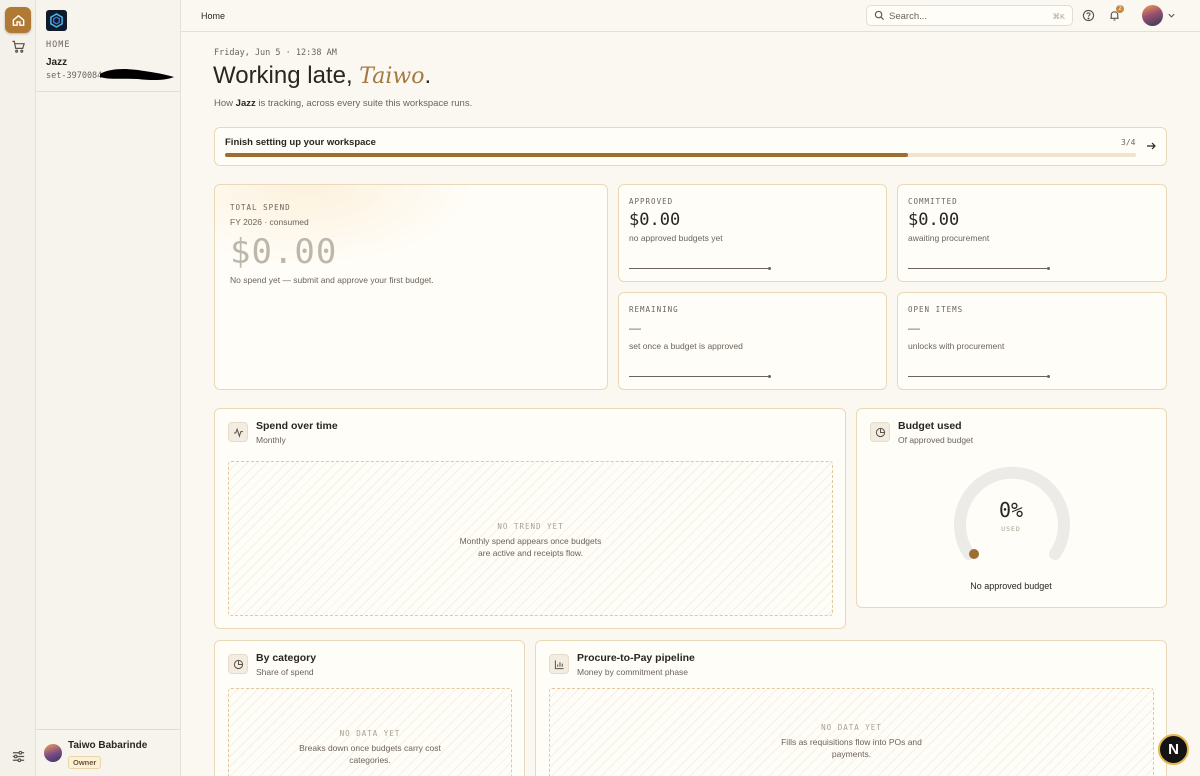  I want to click on greeting-user-name: Taiwo, so click(392, 76).